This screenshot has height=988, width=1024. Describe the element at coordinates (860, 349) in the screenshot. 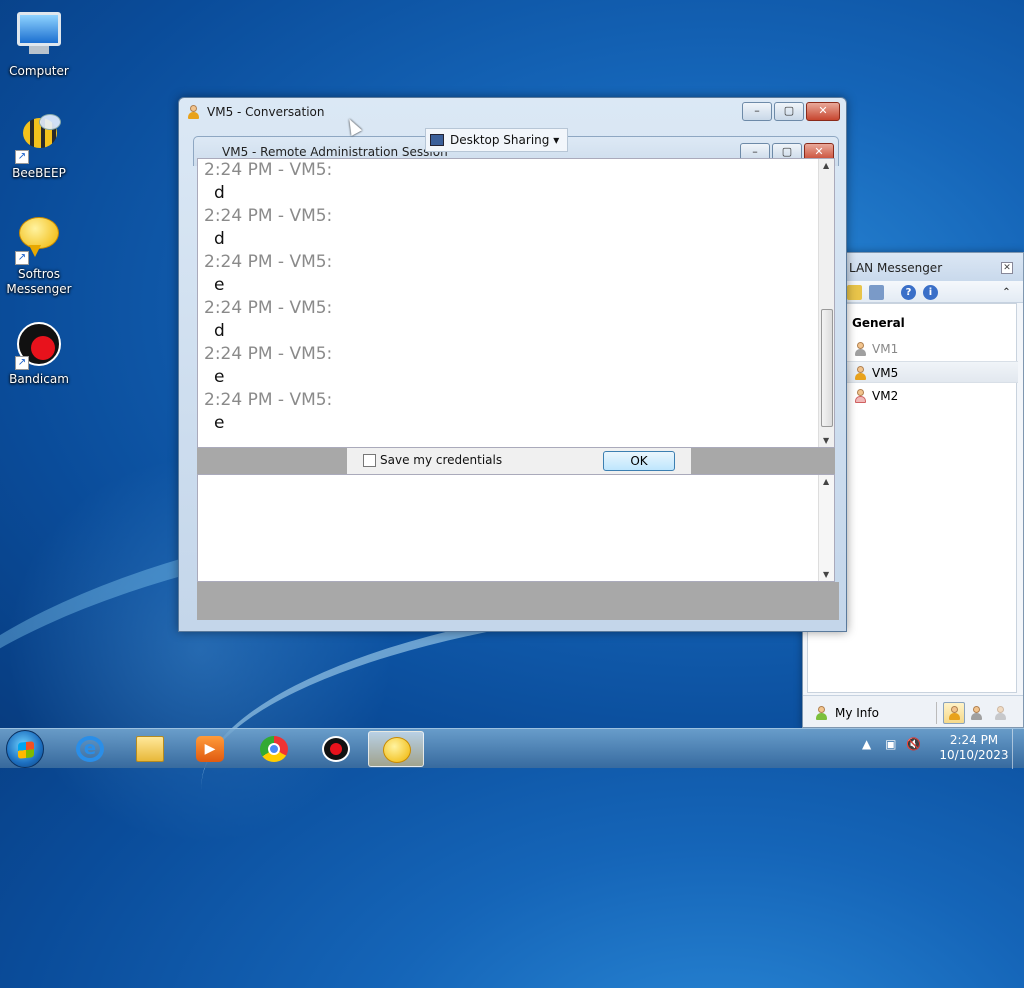

I see `user-offline-icon` at that location.